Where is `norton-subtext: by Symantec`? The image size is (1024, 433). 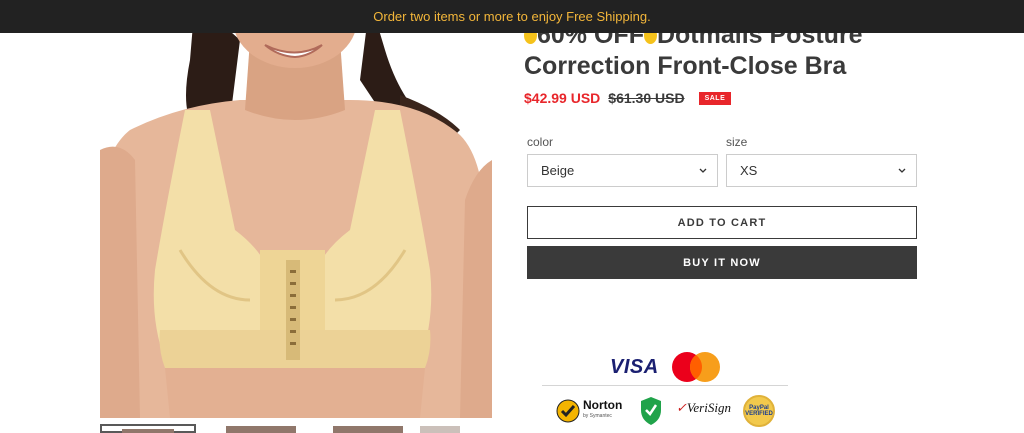 norton-subtext: by Symantec is located at coordinates (597, 416).